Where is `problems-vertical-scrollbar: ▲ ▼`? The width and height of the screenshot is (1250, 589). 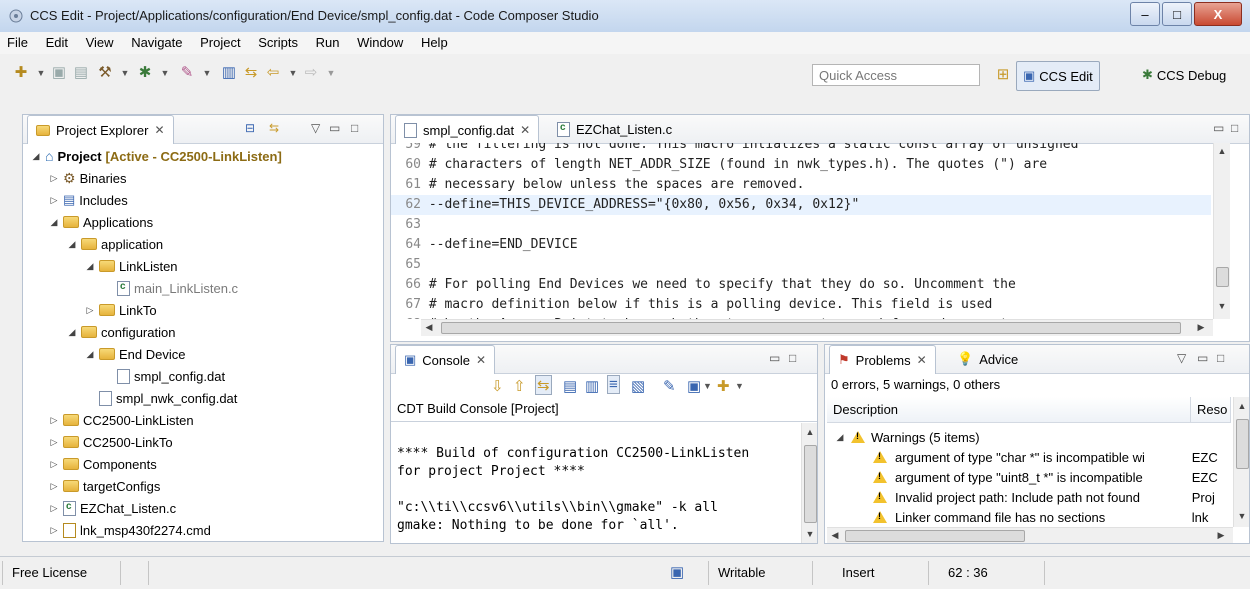
problems-vertical-scrollbar: ▲ ▼ is located at coordinates (1241, 462).